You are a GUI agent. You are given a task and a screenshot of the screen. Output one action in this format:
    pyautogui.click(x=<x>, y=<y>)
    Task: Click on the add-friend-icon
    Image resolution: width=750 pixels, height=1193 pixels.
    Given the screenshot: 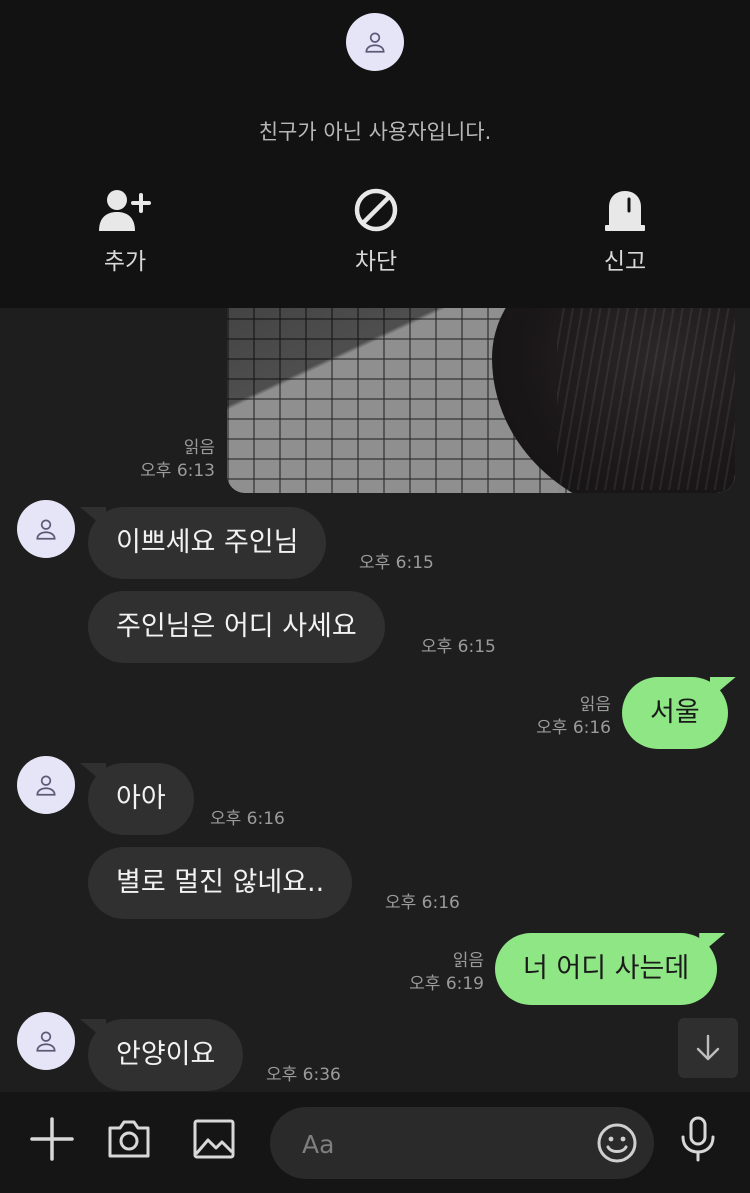 What is the action you would take?
    pyautogui.click(x=125, y=210)
    